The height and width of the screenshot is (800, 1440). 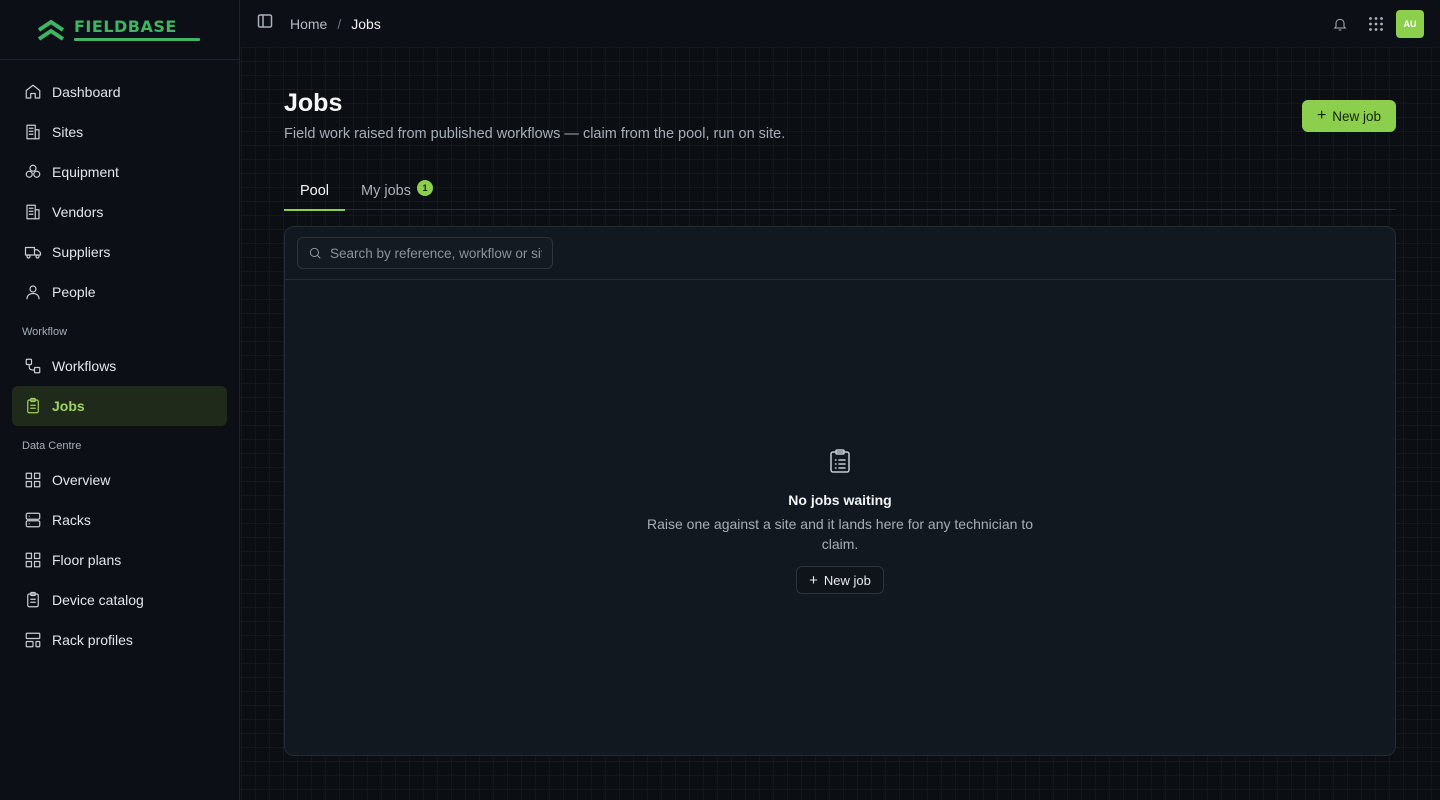 I want to click on empty-new-job-button-label: New job, so click(x=847, y=580).